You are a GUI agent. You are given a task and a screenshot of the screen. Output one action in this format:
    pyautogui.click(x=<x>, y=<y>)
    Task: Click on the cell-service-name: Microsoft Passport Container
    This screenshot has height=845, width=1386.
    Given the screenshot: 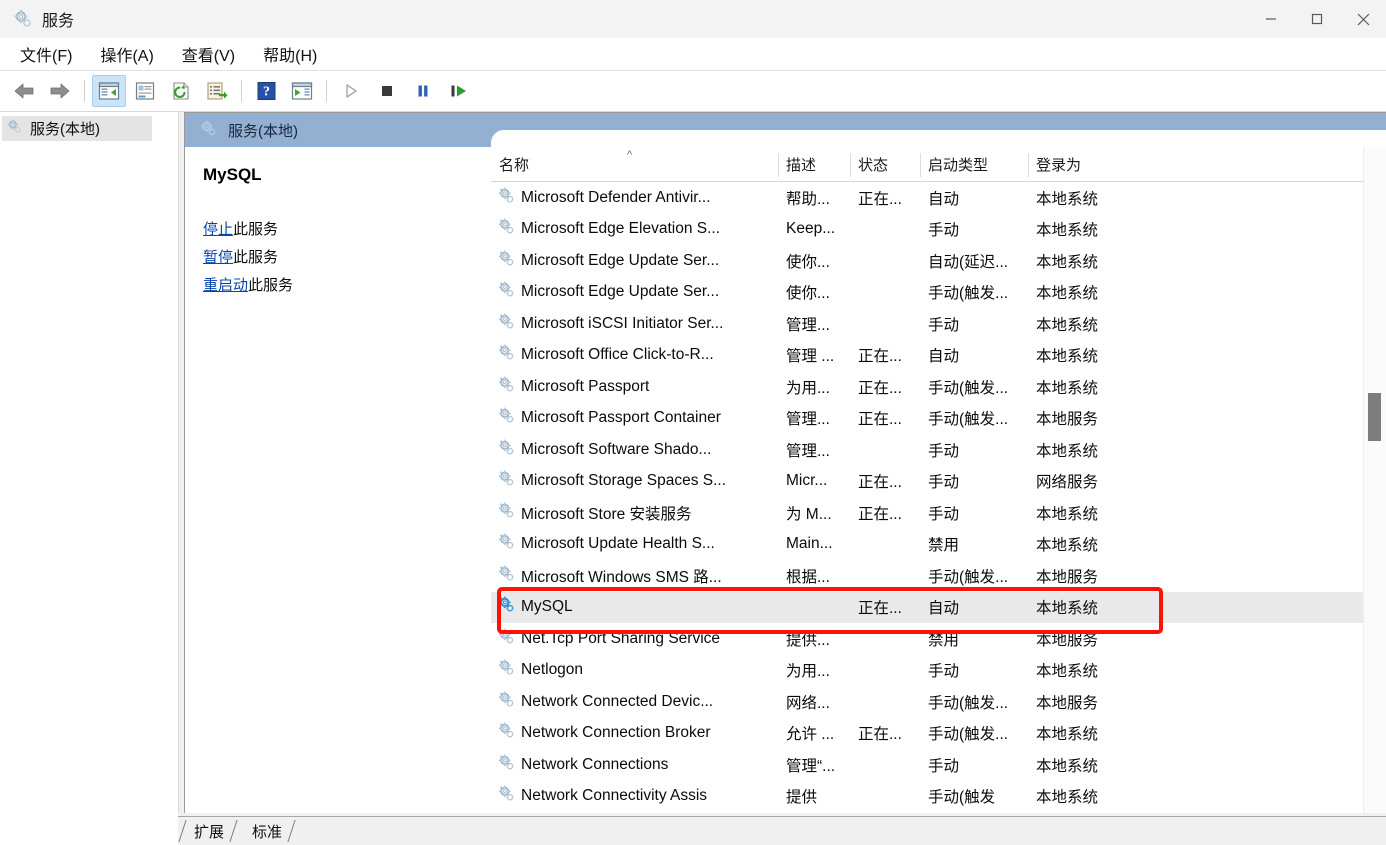 What is the action you would take?
    pyautogui.click(x=634, y=419)
    